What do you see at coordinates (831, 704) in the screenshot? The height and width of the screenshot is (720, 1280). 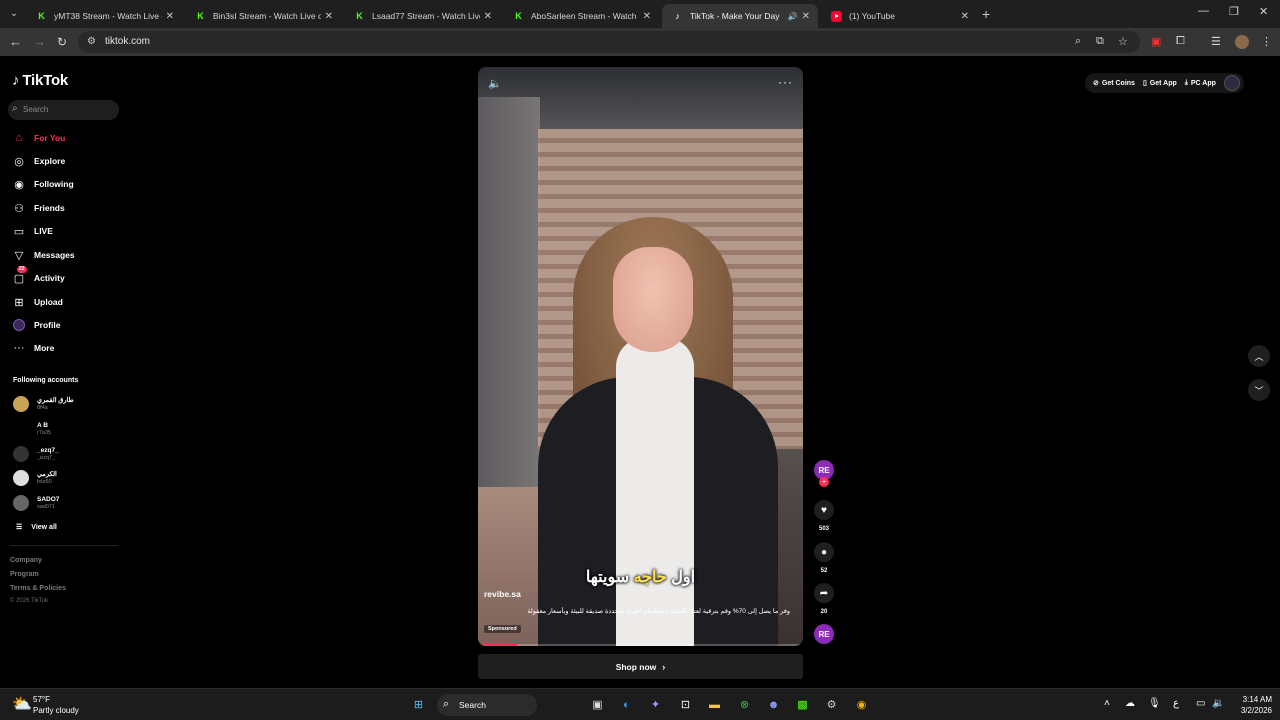 I see `settings-icon: ⚙` at bounding box center [831, 704].